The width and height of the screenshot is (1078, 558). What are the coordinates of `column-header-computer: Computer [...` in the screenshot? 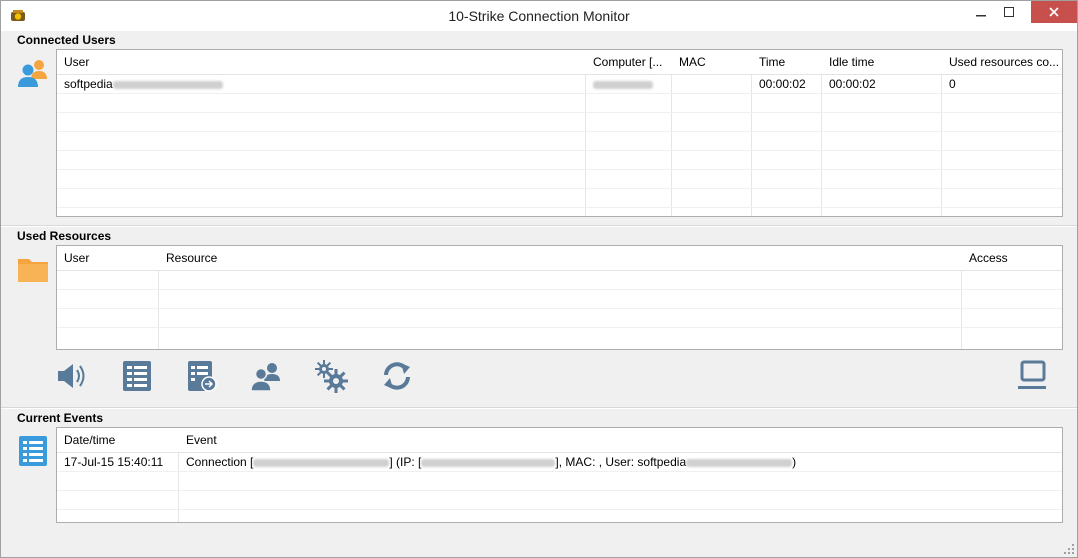 It's located at (629, 62).